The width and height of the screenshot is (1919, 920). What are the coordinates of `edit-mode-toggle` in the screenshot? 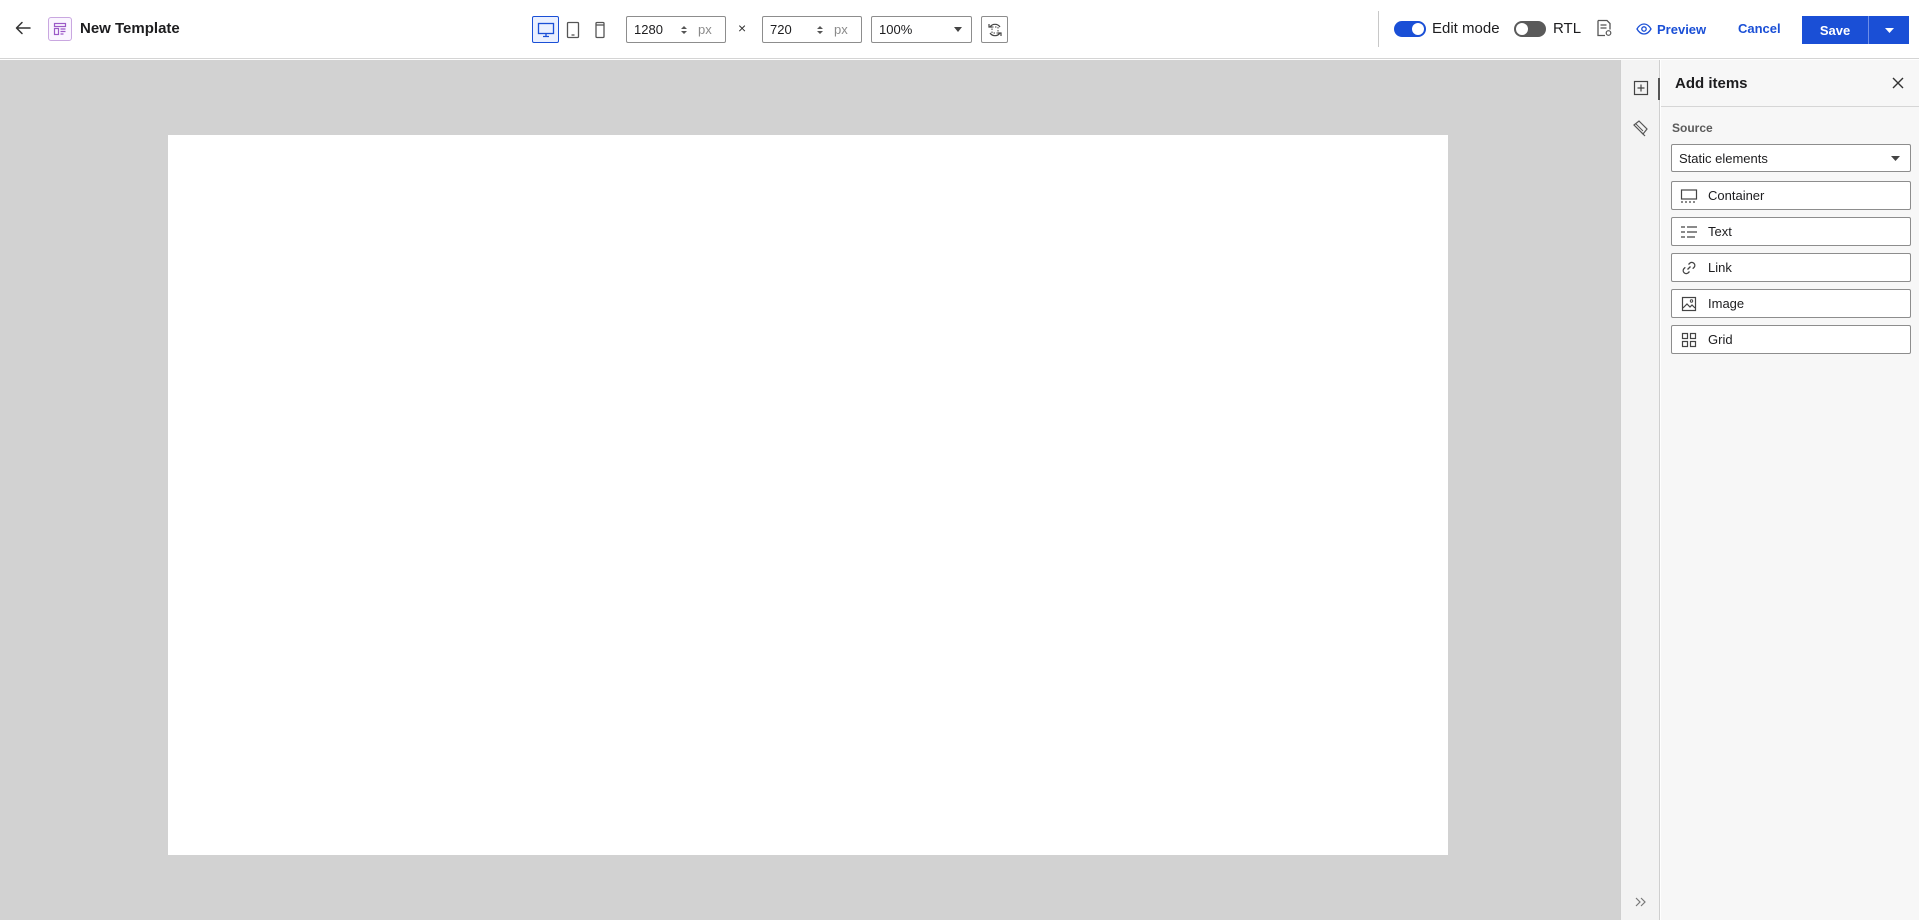 It's located at (1410, 29).